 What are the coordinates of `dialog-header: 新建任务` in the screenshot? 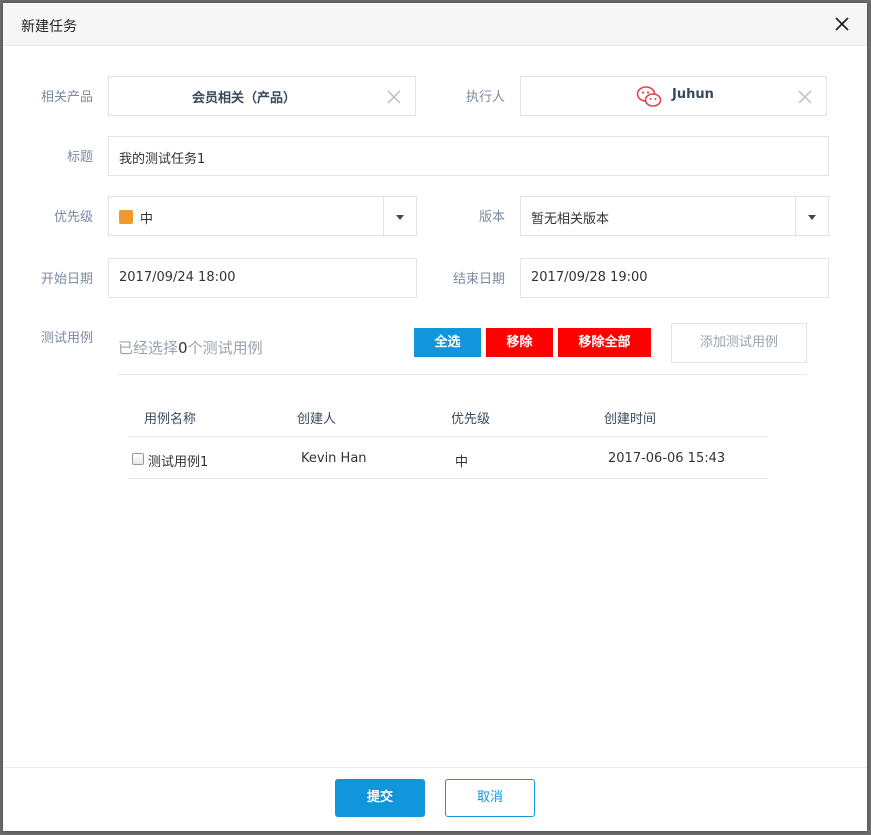 It's located at (435, 24).